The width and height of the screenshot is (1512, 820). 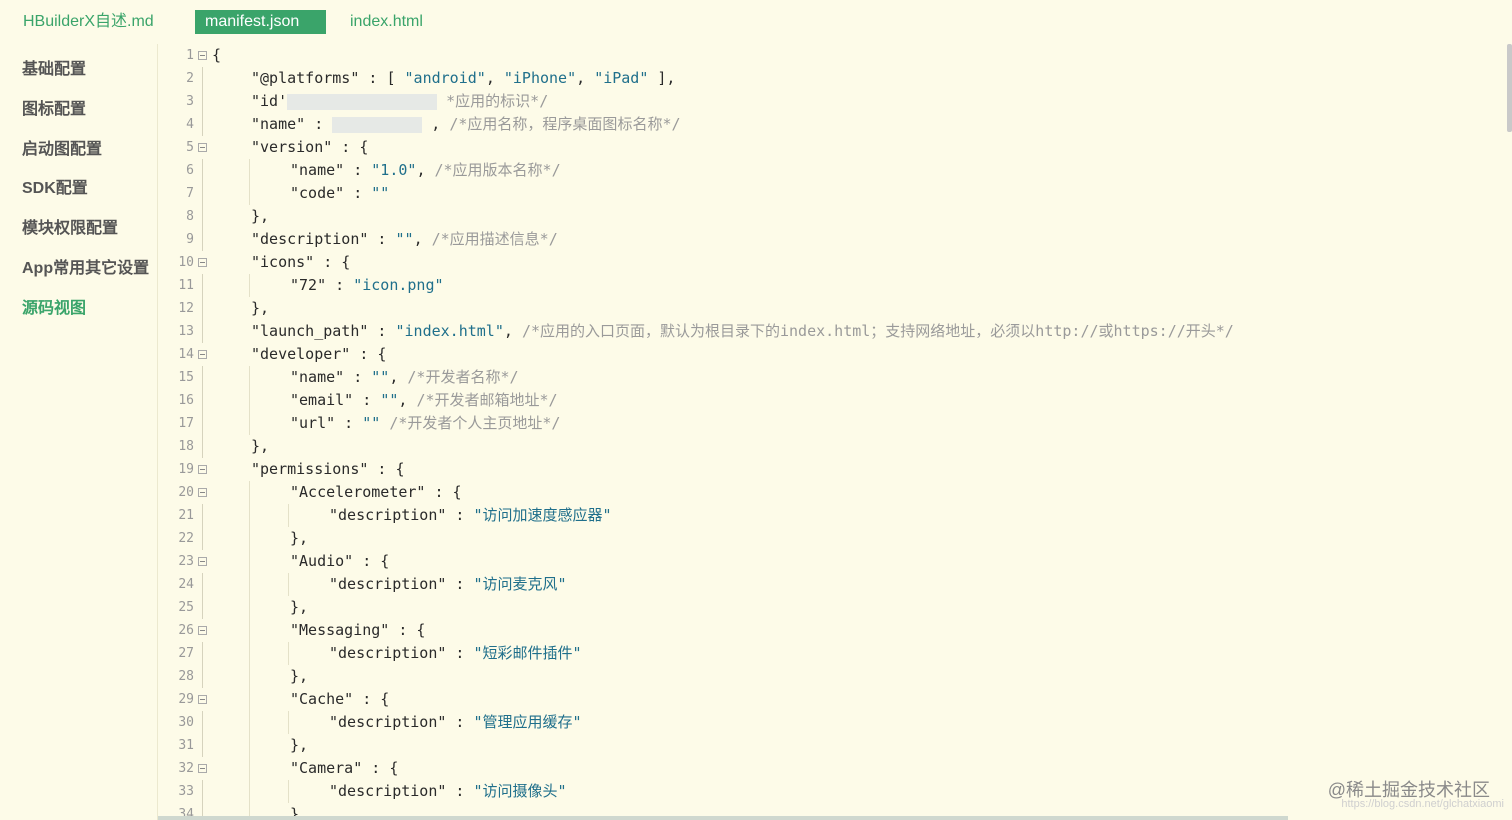 What do you see at coordinates (828, 101) in the screenshot?
I see `code-line: 3 "id' *应用的标识*/` at bounding box center [828, 101].